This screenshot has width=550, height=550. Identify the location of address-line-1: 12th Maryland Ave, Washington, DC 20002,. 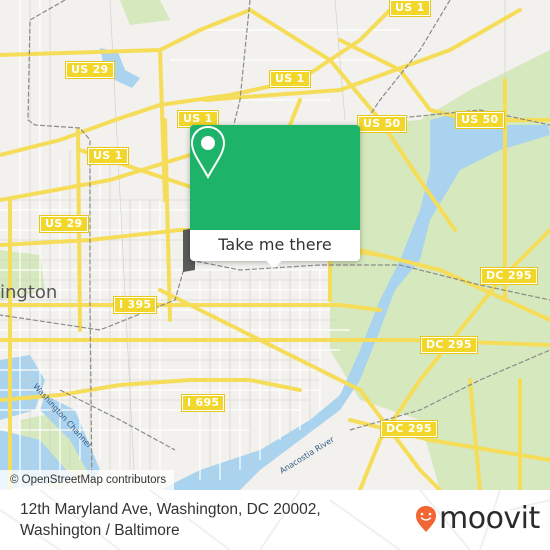
(170, 509).